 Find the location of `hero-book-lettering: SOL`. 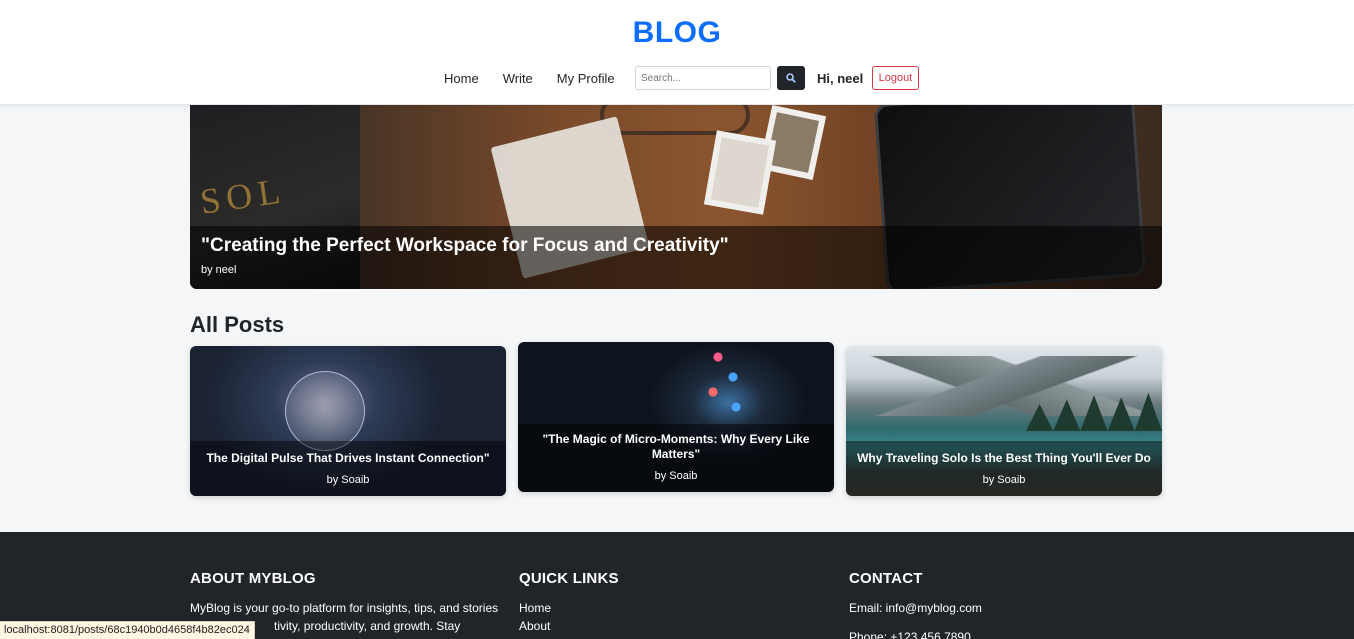

hero-book-lettering: SOL is located at coordinates (243, 196).